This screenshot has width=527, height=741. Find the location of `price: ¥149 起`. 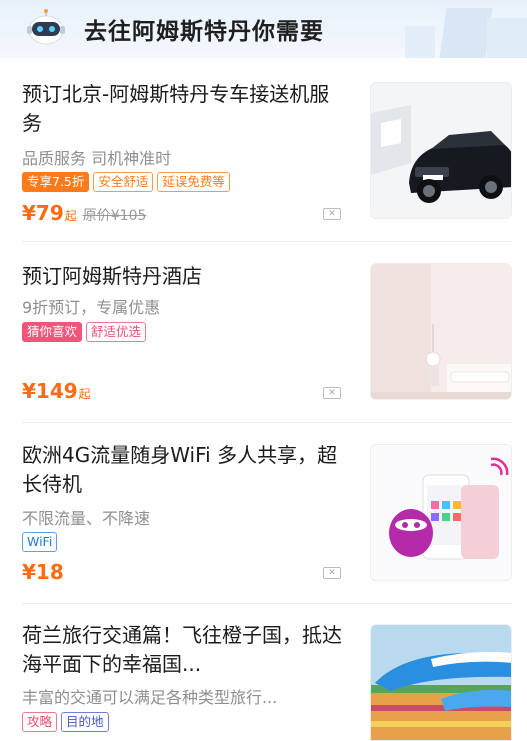

price: ¥149 起 is located at coordinates (56, 391).